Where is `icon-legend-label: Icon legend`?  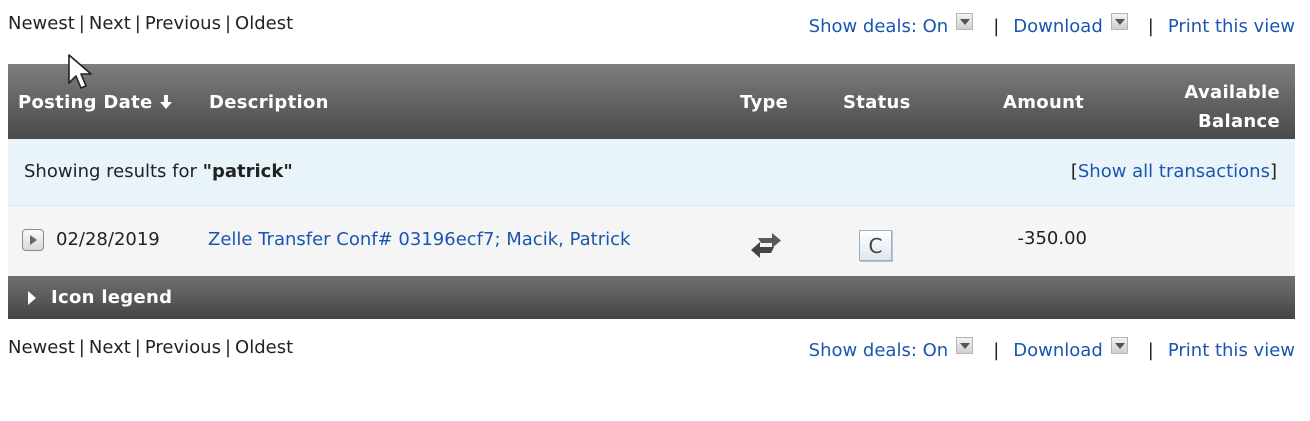
icon-legend-label: Icon legend is located at coordinates (112, 297).